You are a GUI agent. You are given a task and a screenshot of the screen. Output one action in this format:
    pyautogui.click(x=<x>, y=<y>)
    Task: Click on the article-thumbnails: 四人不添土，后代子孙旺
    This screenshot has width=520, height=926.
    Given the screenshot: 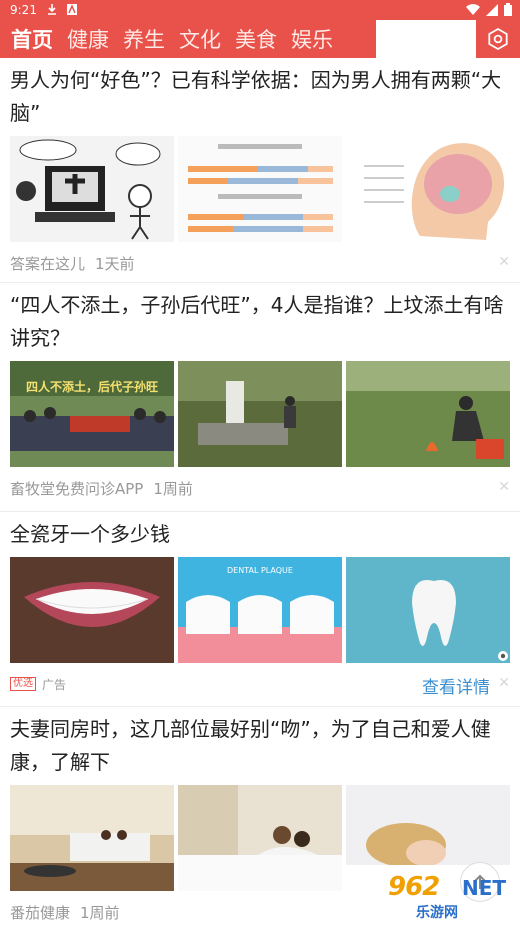 What is the action you would take?
    pyautogui.click(x=260, y=411)
    